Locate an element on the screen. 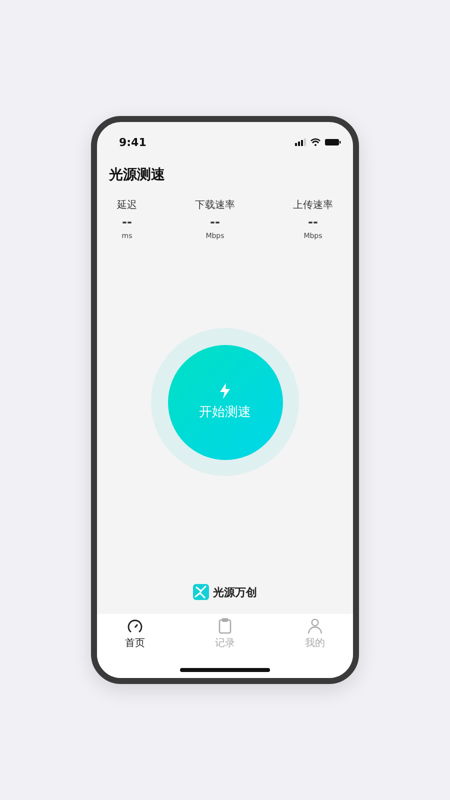  tab-item: 记录 is located at coordinates (225, 634).